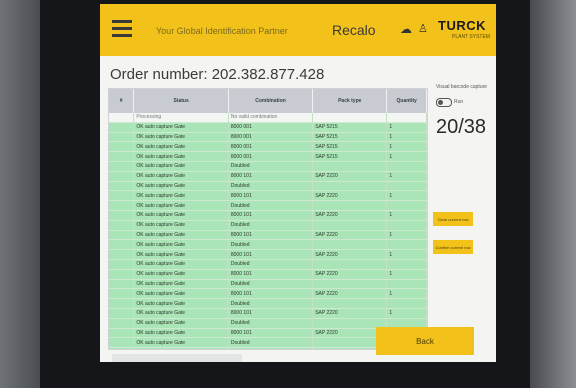 Image resolution: width=576 pixels, height=388 pixels. Describe the element at coordinates (444, 102) in the screenshot. I see `capture-toggle` at that location.